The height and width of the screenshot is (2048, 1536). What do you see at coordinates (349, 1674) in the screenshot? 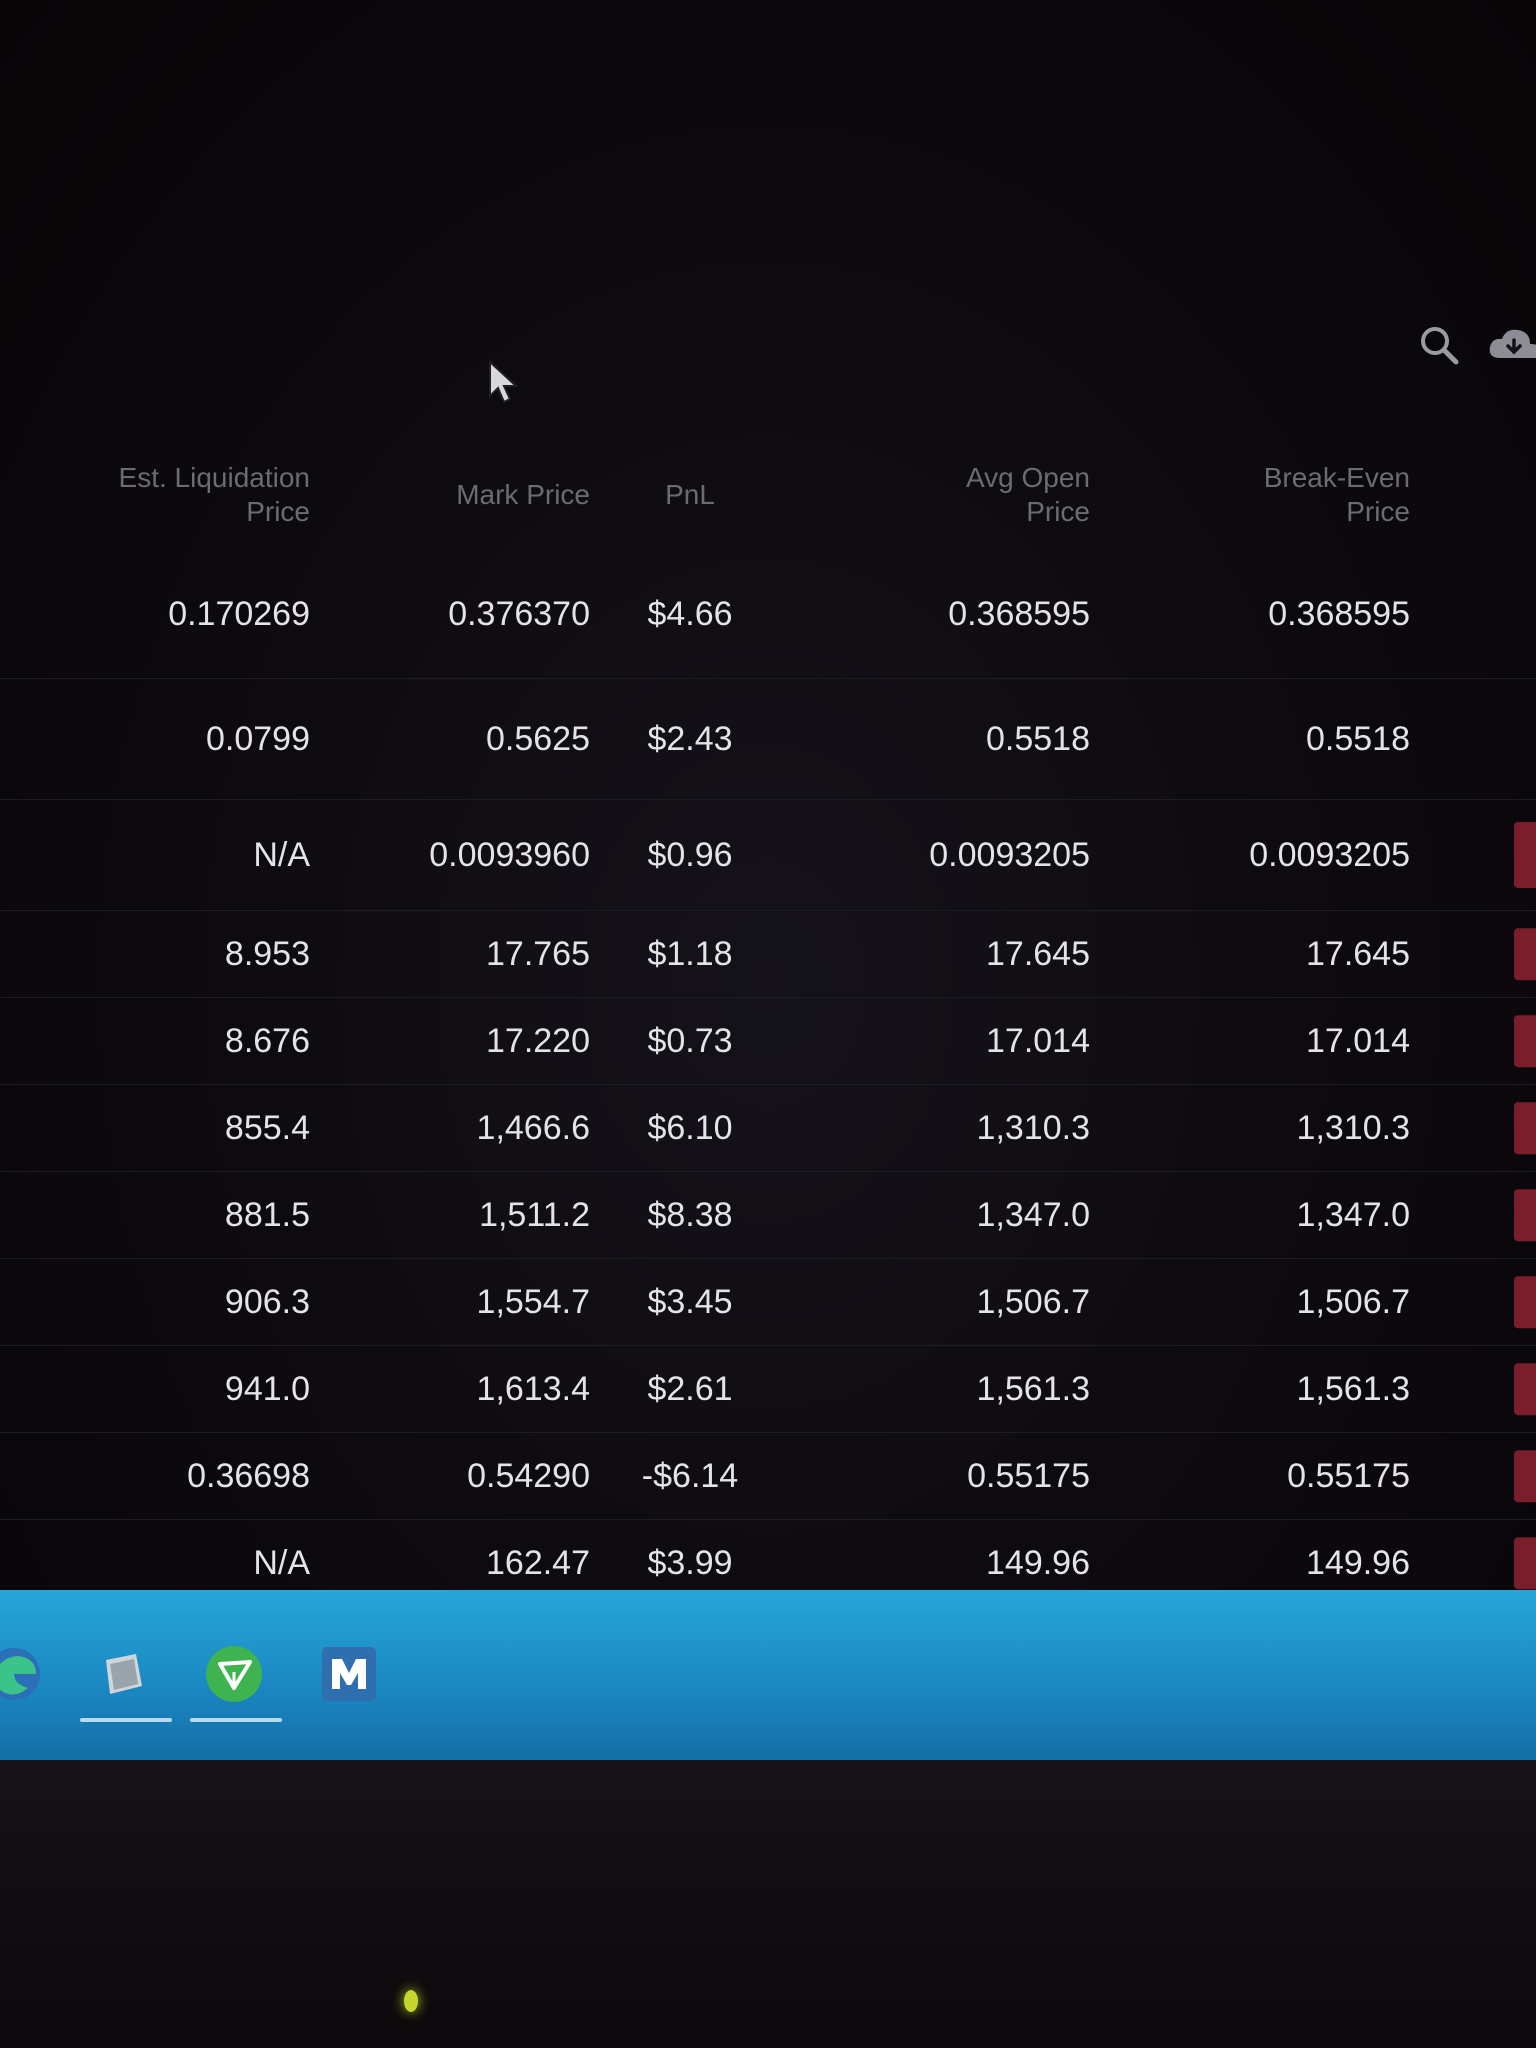
I see `m-app-icon` at bounding box center [349, 1674].